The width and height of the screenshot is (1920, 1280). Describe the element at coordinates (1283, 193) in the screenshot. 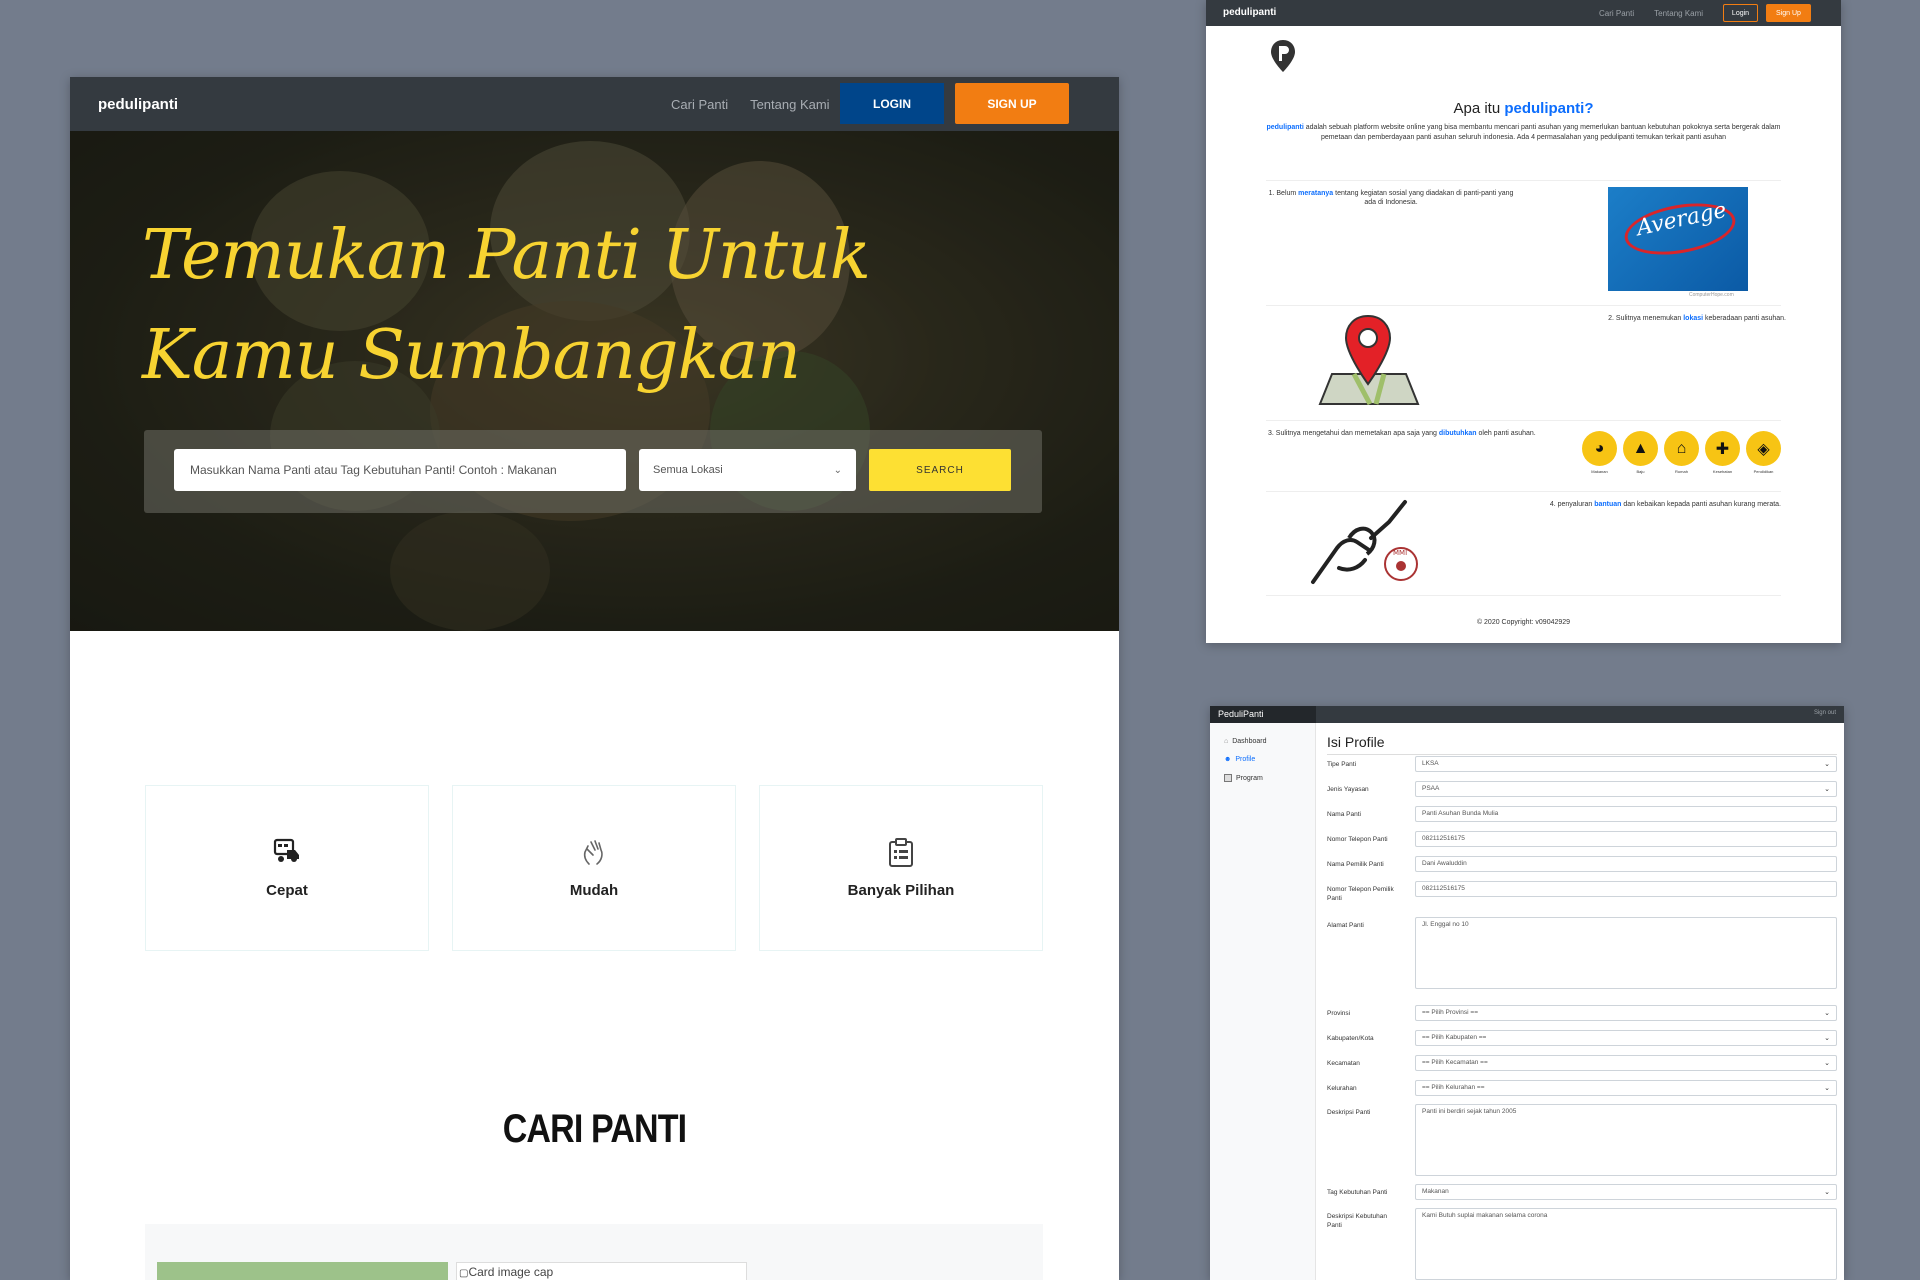

I see `problem-text: 1. Belum` at that location.